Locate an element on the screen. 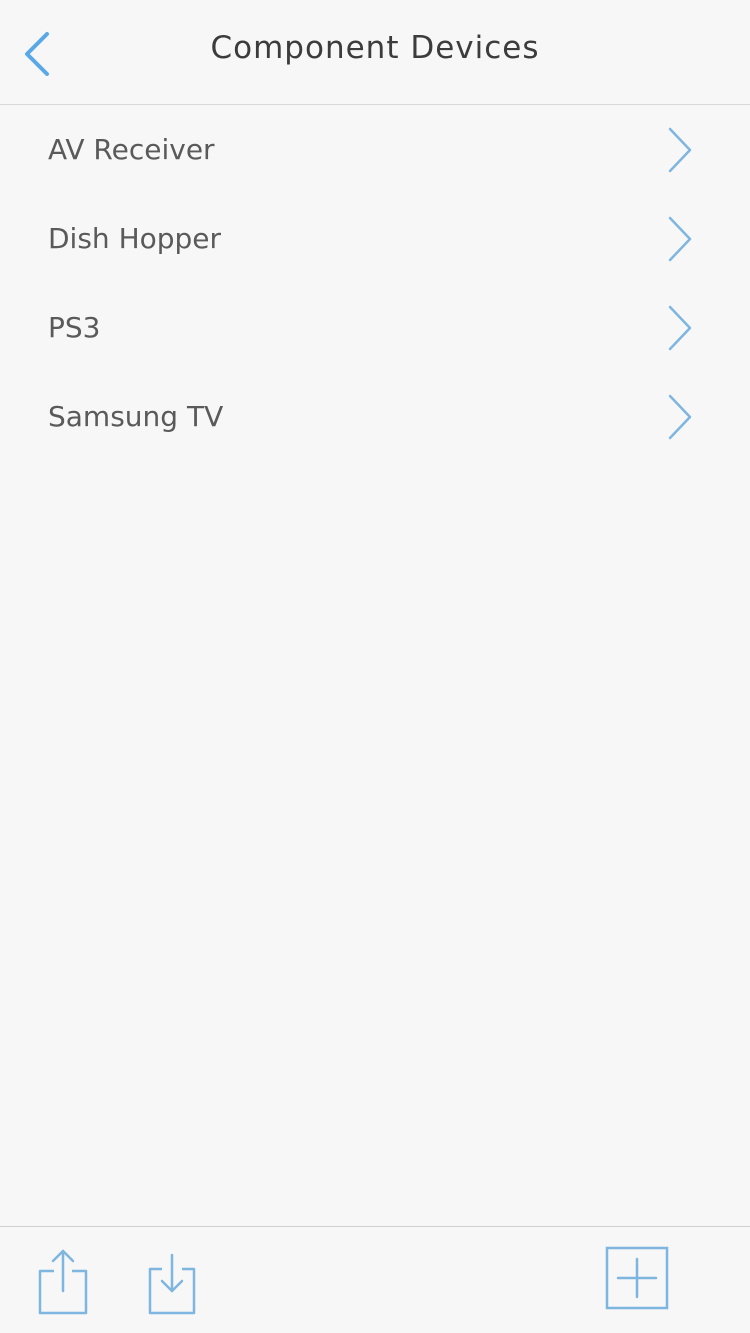 This screenshot has width=750, height=1333. list-item: Samsung TV is located at coordinates (375, 416).